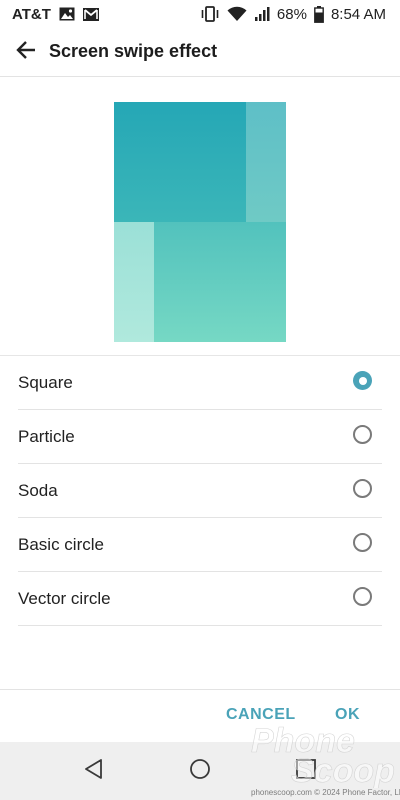 The width and height of the screenshot is (400, 800). I want to click on nav-recent-button, so click(306, 771).